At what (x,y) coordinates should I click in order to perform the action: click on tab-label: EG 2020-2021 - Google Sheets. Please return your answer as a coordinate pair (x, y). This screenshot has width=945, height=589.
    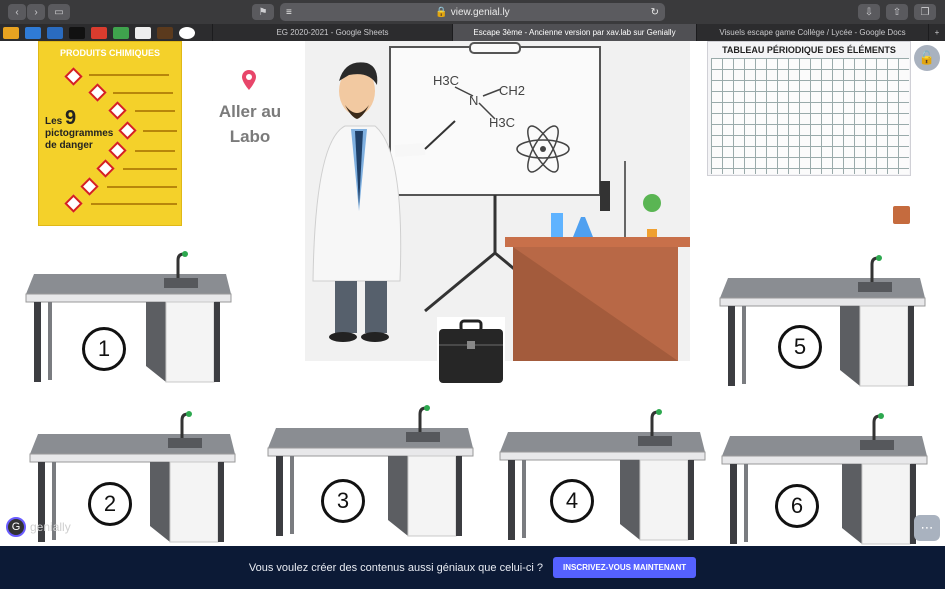
    Looking at the image, I should click on (332, 32).